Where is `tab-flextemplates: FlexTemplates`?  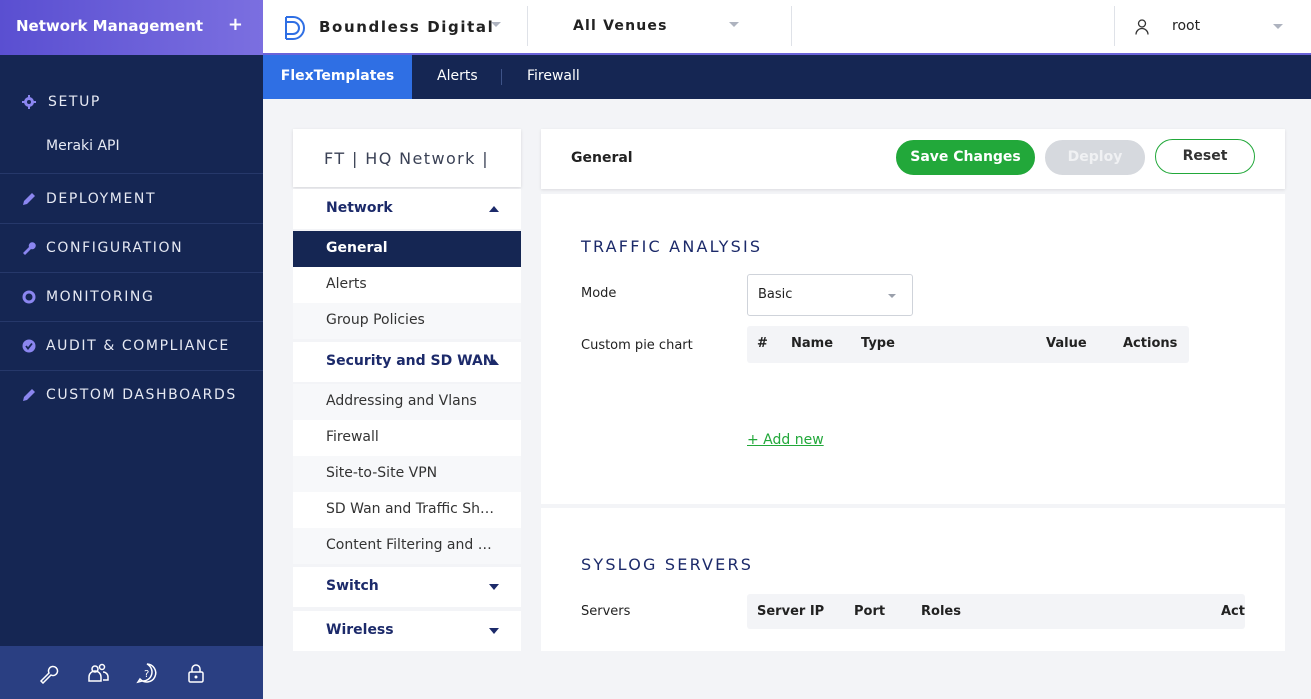 tab-flextemplates: FlexTemplates is located at coordinates (337, 77).